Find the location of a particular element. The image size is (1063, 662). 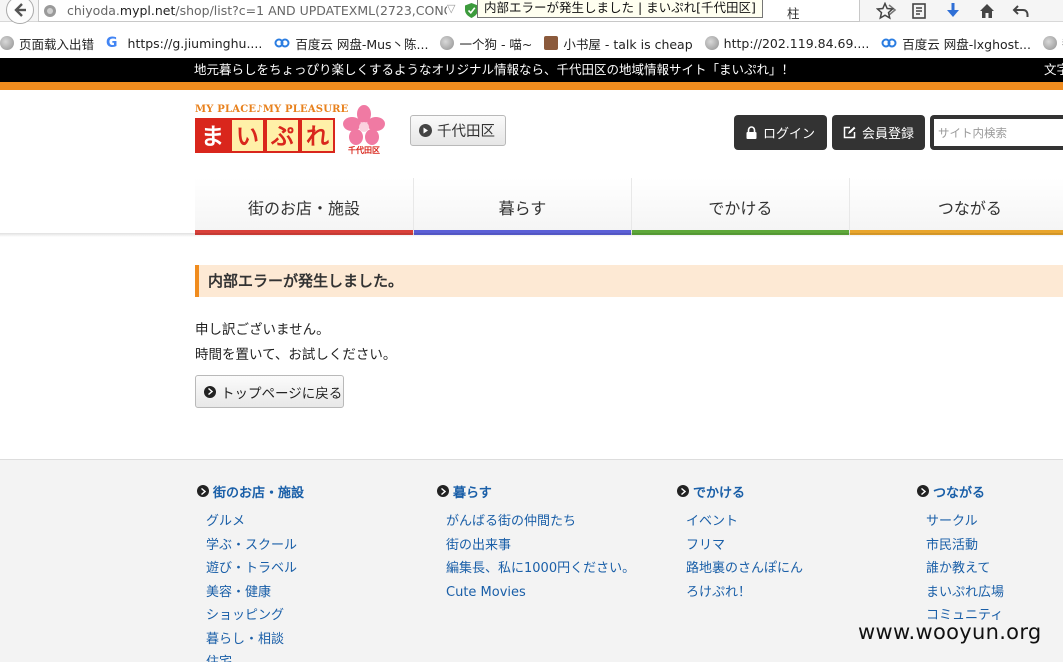

nav-item-connect: つながる is located at coordinates (955, 206).